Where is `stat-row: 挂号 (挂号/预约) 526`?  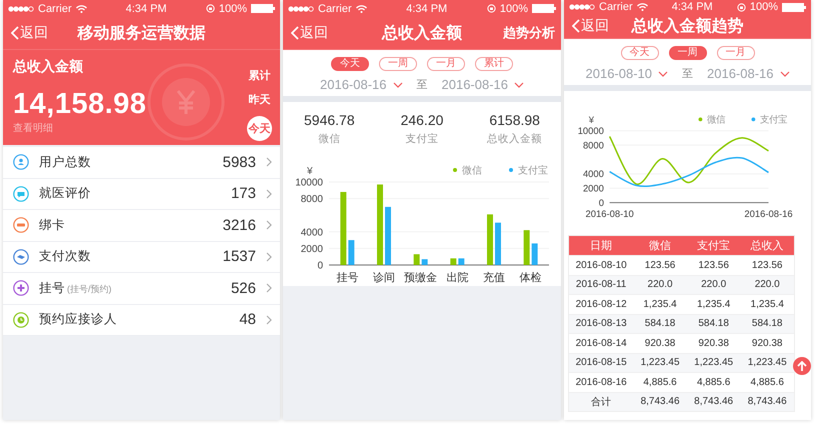 stat-row: 挂号 (挂号/预约) 526 is located at coordinates (141, 288).